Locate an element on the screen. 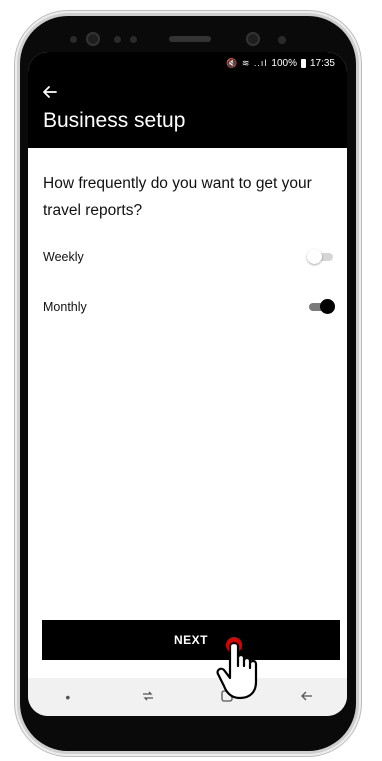 This screenshot has height=761, width=382. back-icon is located at coordinates (307, 697).